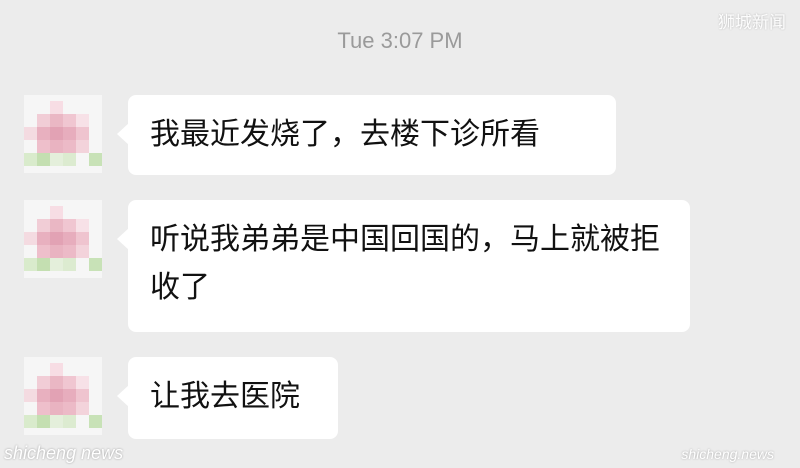  I want to click on message-text: 让我去医院, so click(225, 396).